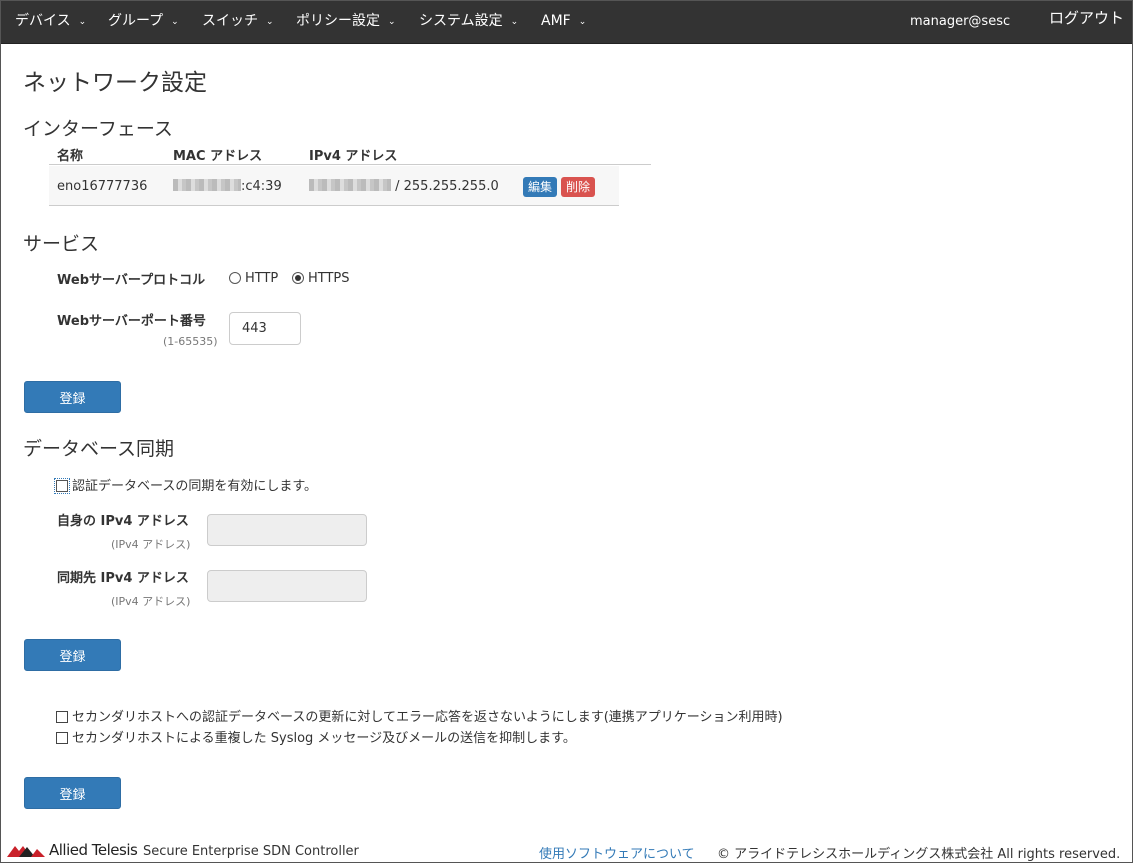 This screenshot has height=863, width=1133. I want to click on port-label: Webサーバーポート番号, so click(131, 321).